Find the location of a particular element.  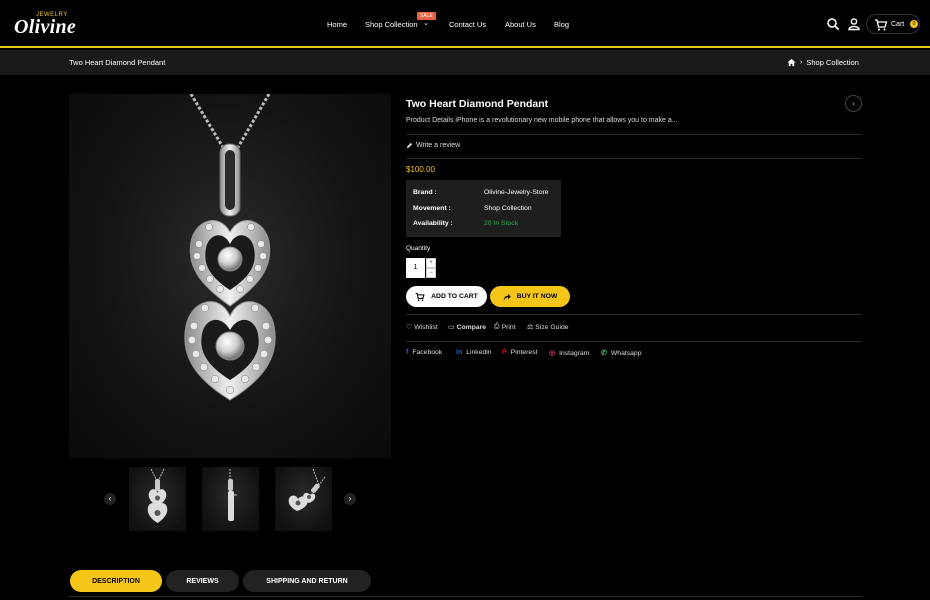

social-label: Pinterest is located at coordinates (524, 352).